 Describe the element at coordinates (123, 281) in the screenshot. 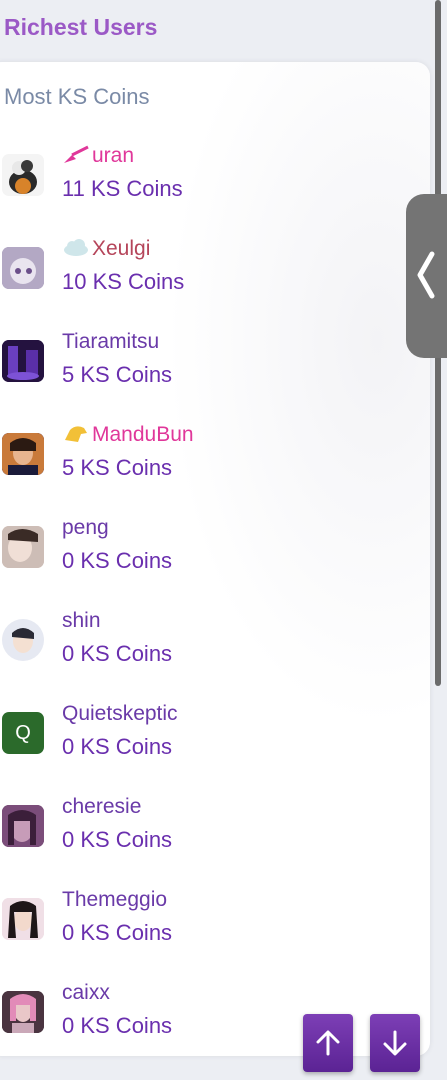

I see `coins-value: 10 KS Coins` at that location.